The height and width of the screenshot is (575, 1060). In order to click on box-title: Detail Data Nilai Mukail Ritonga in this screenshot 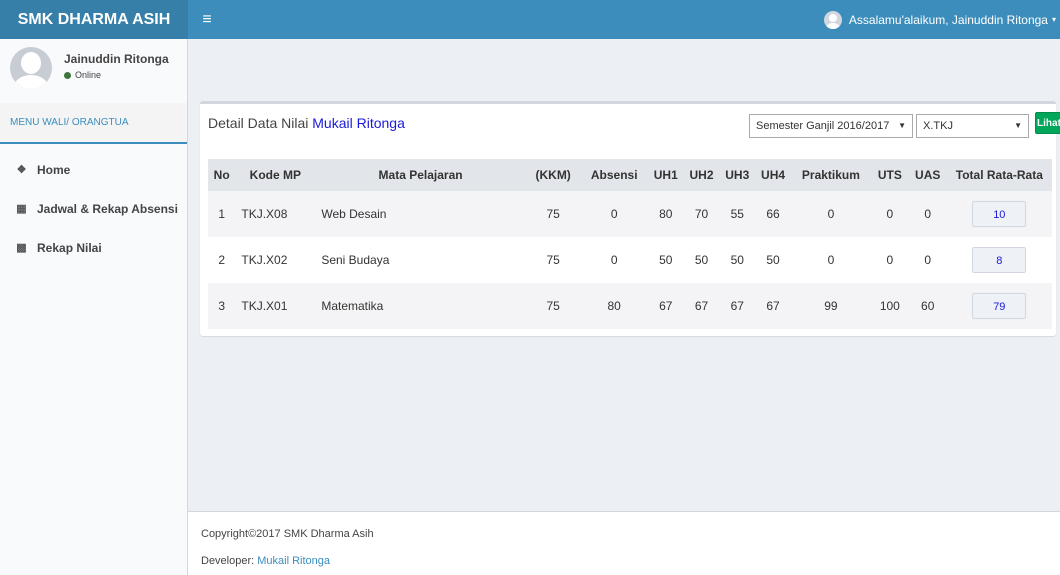, I will do `click(306, 123)`.